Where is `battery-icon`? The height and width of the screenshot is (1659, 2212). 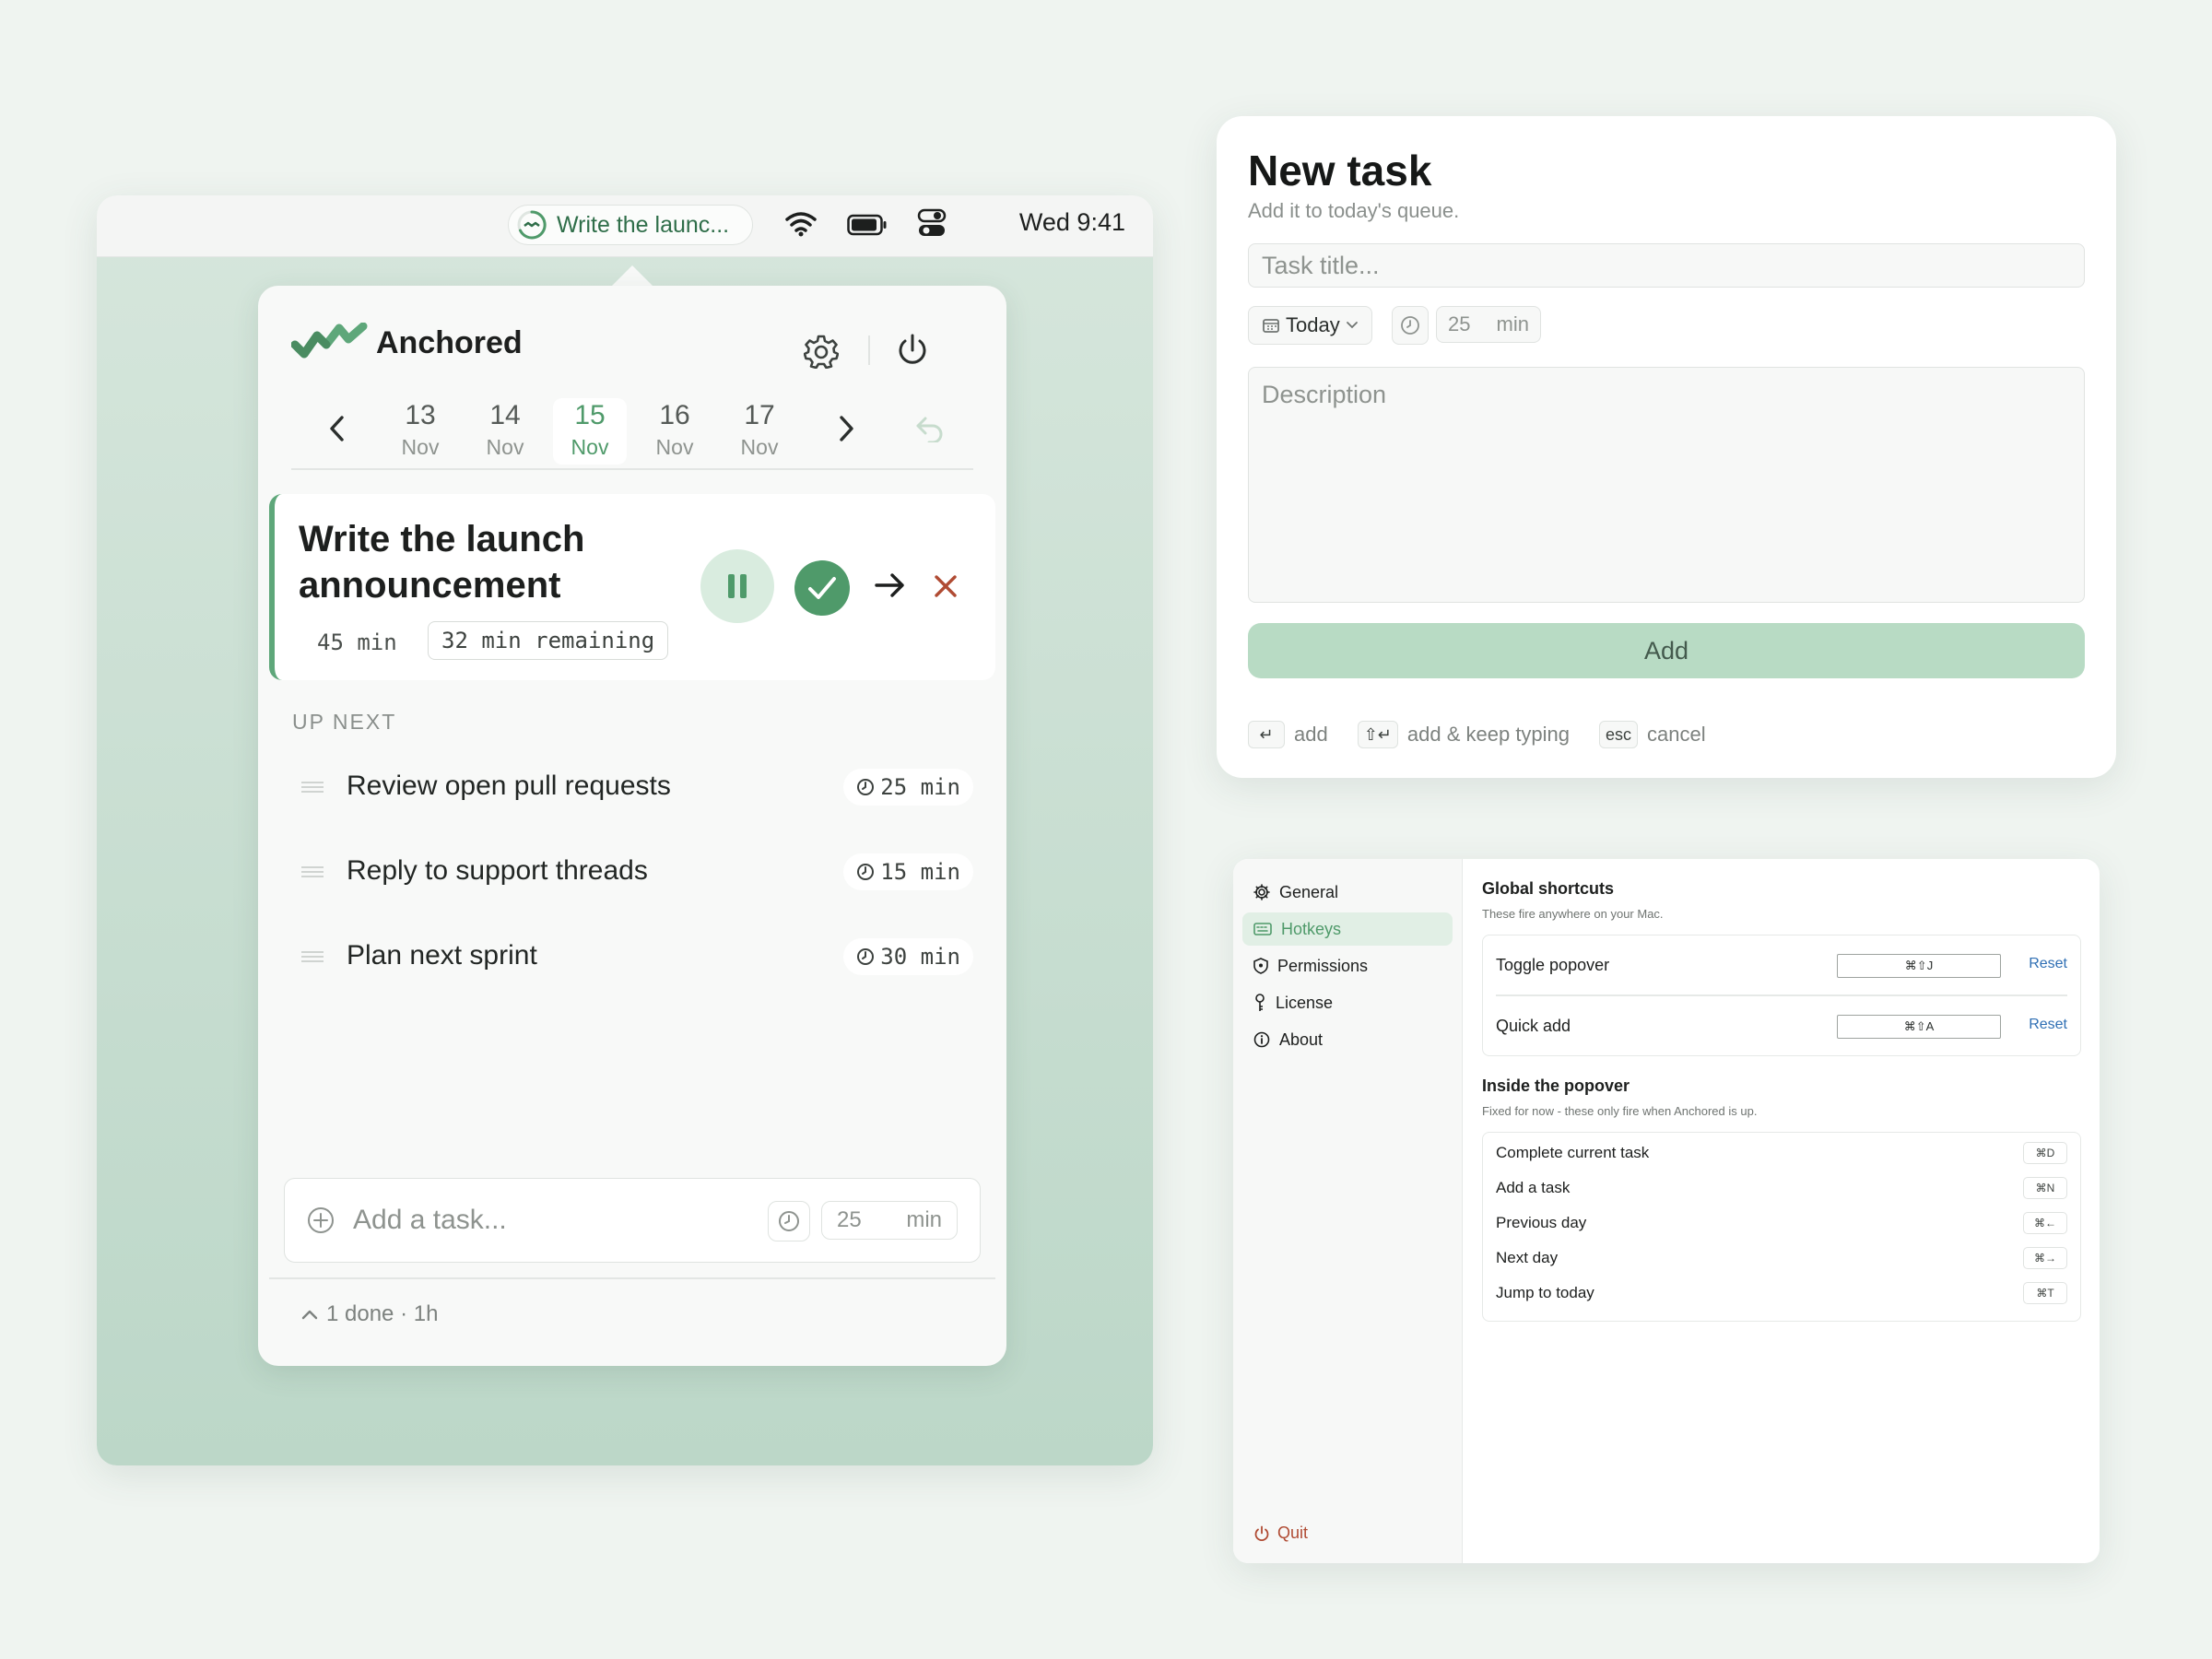 battery-icon is located at coordinates (867, 225).